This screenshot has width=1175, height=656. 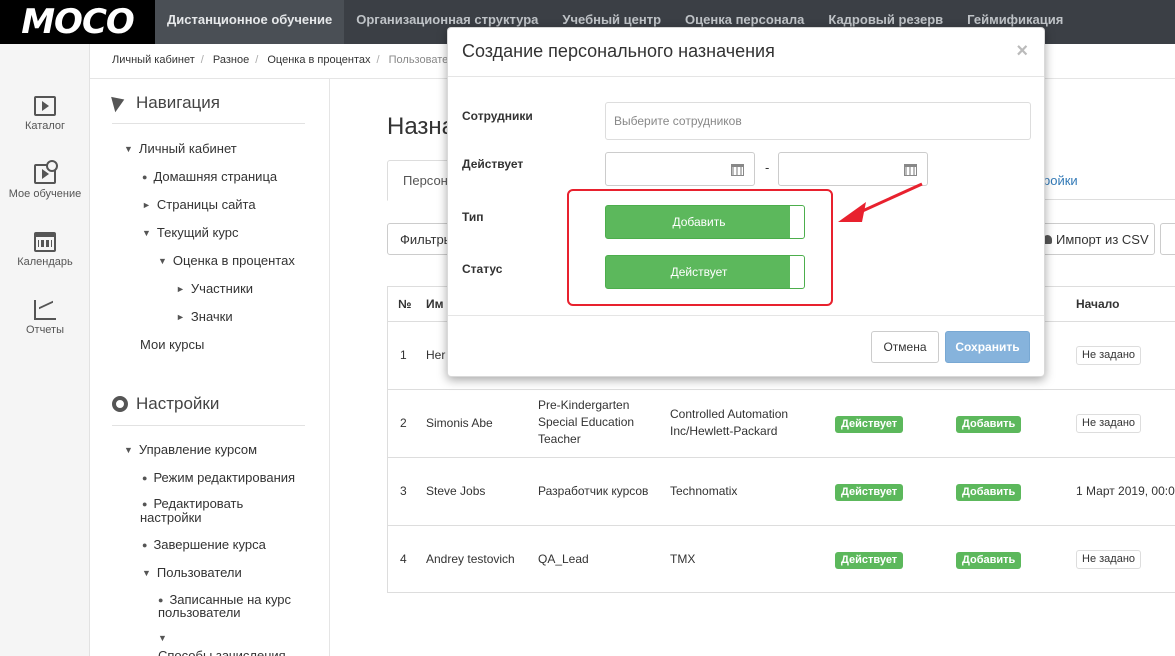 I want to click on cell-name: Simonis Abe, so click(x=459, y=423).